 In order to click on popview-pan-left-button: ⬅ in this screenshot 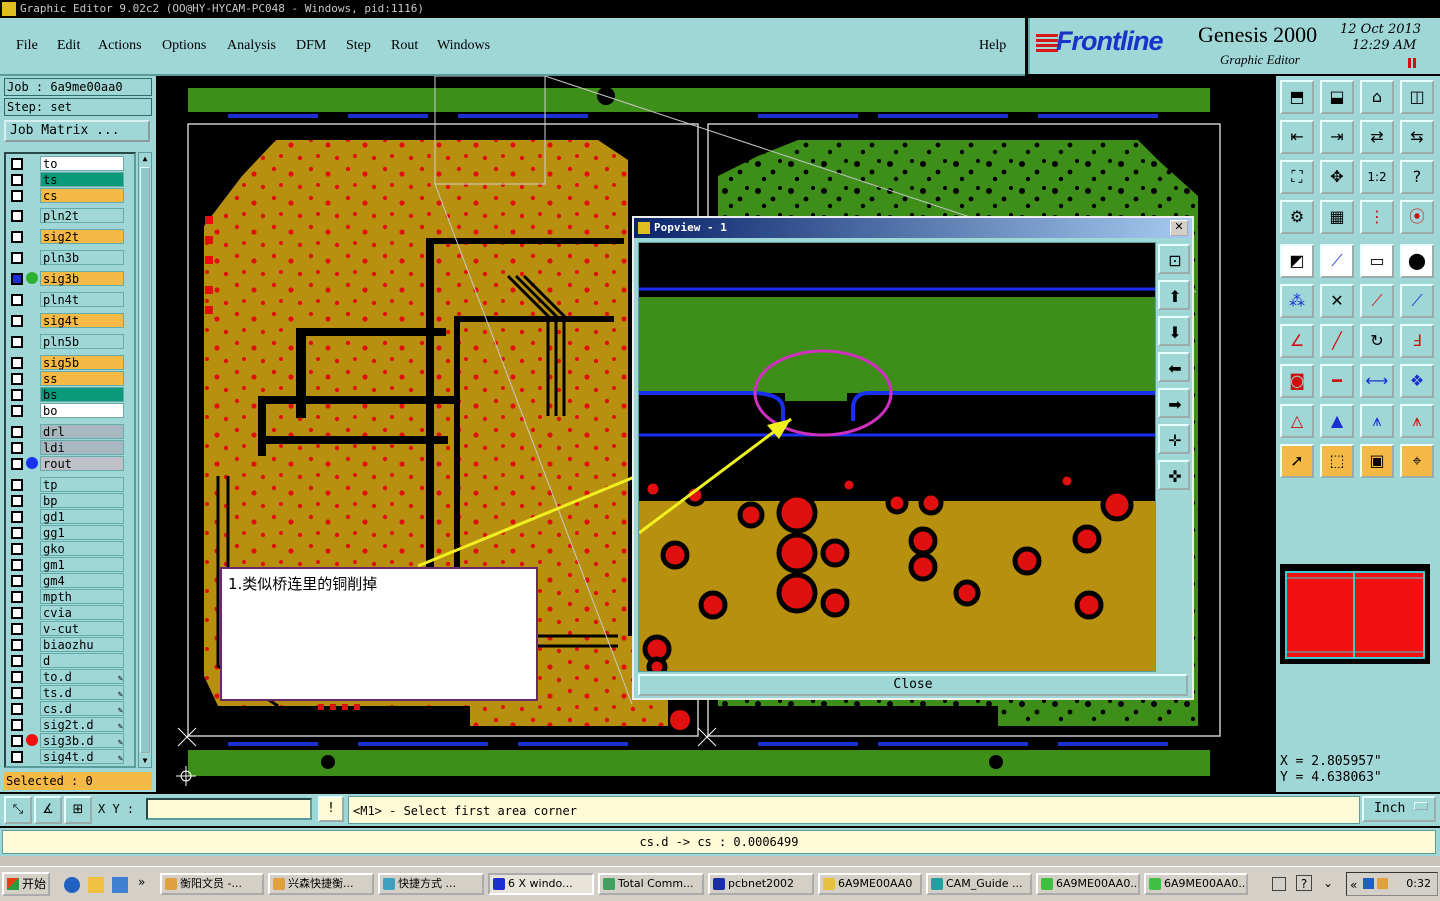, I will do `click(1174, 367)`.